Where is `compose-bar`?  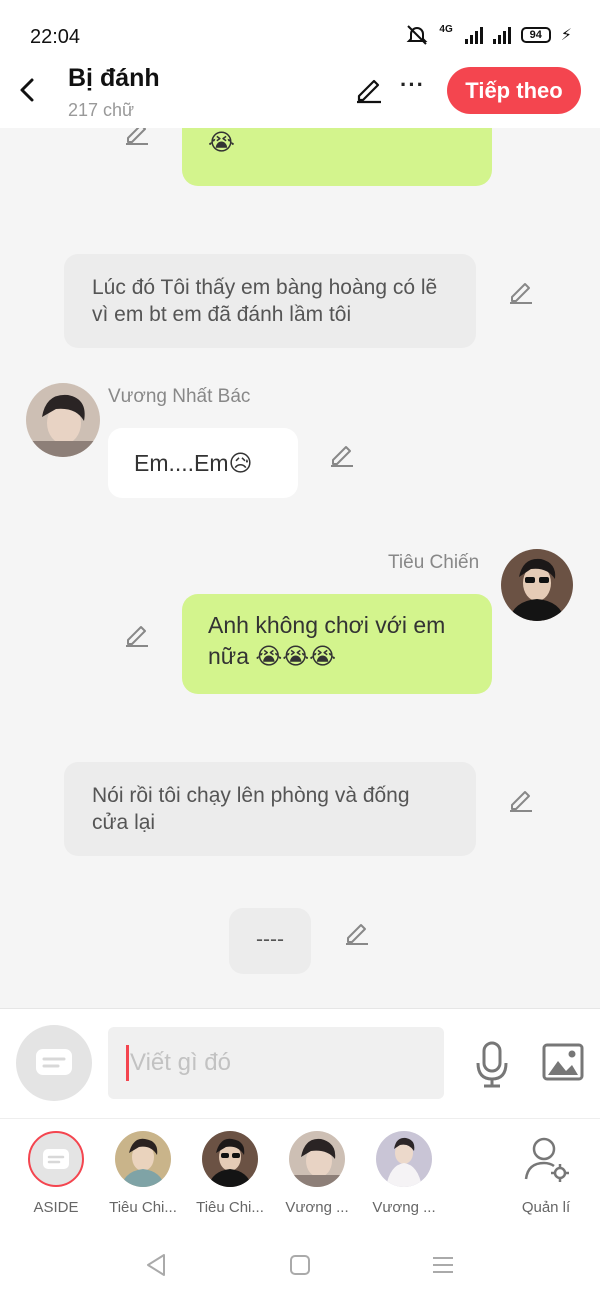
compose-bar is located at coordinates (300, 1063).